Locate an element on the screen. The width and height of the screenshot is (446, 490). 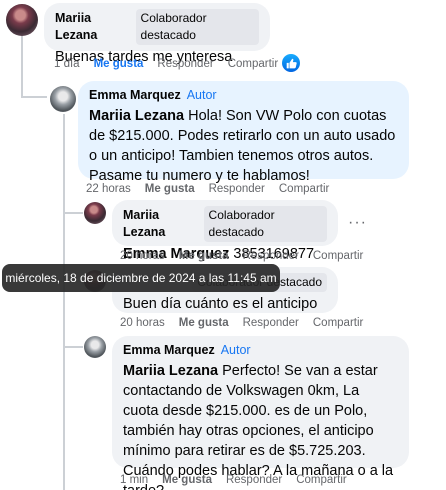
comment-timestamp: 22 horas is located at coordinates (108, 189).